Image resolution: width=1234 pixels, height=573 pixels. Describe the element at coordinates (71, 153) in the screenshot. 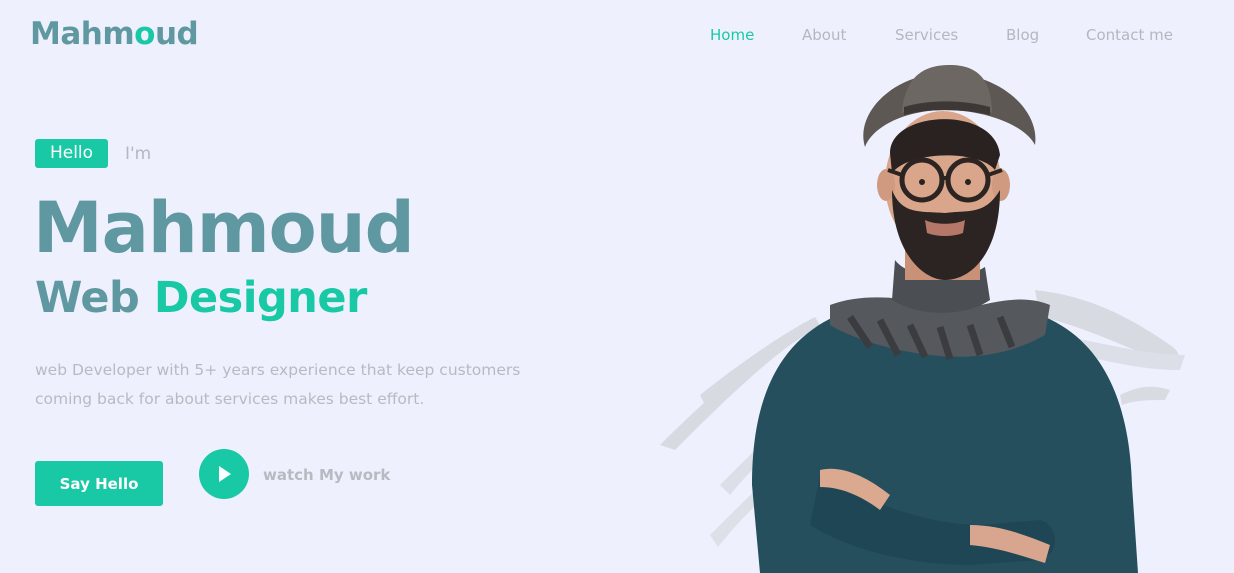

I see `hello-badge: Hello` at that location.